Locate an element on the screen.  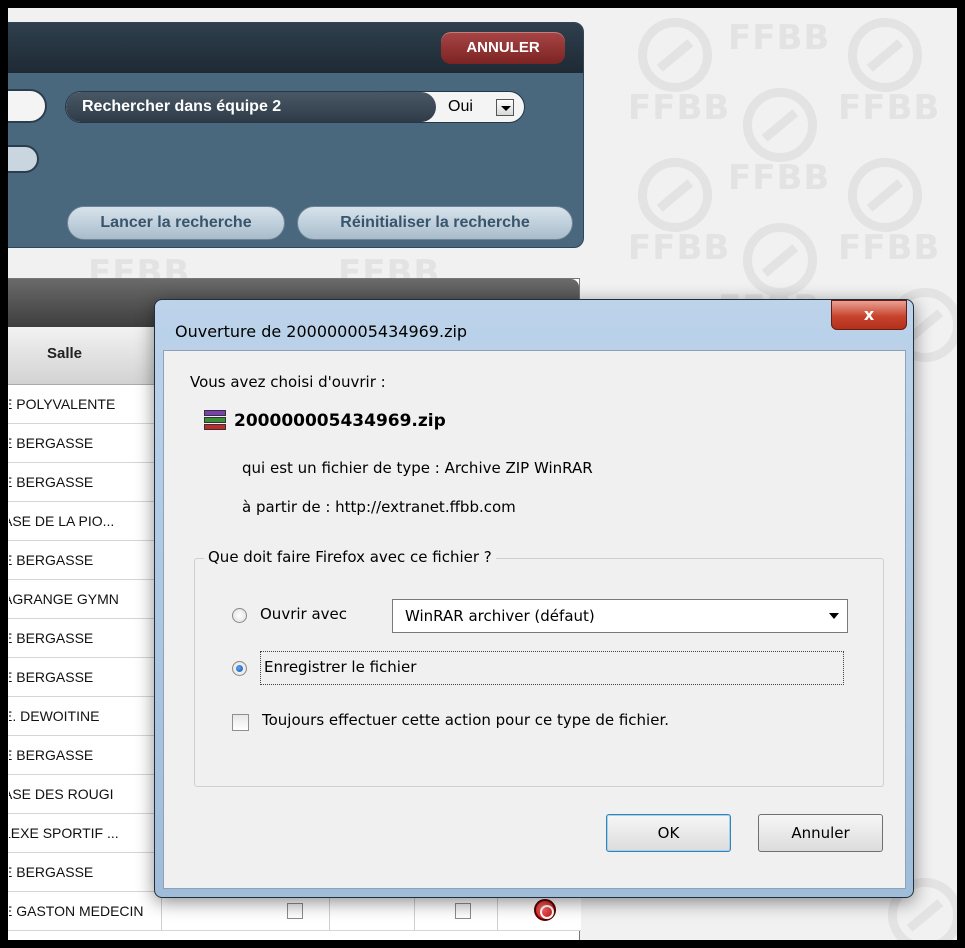
criterion-team2-label: Rechercher dans équipe 2 is located at coordinates (251, 107).